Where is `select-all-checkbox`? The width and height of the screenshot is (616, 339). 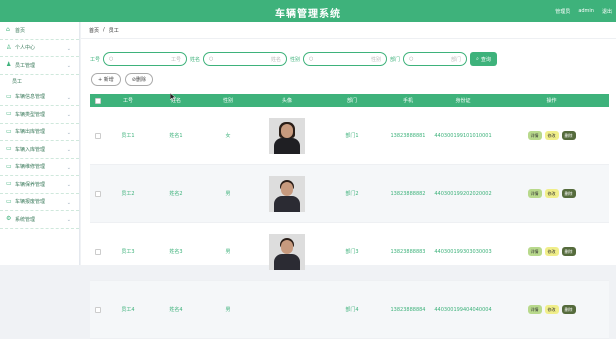
select-all-checkbox is located at coordinates (98, 100).